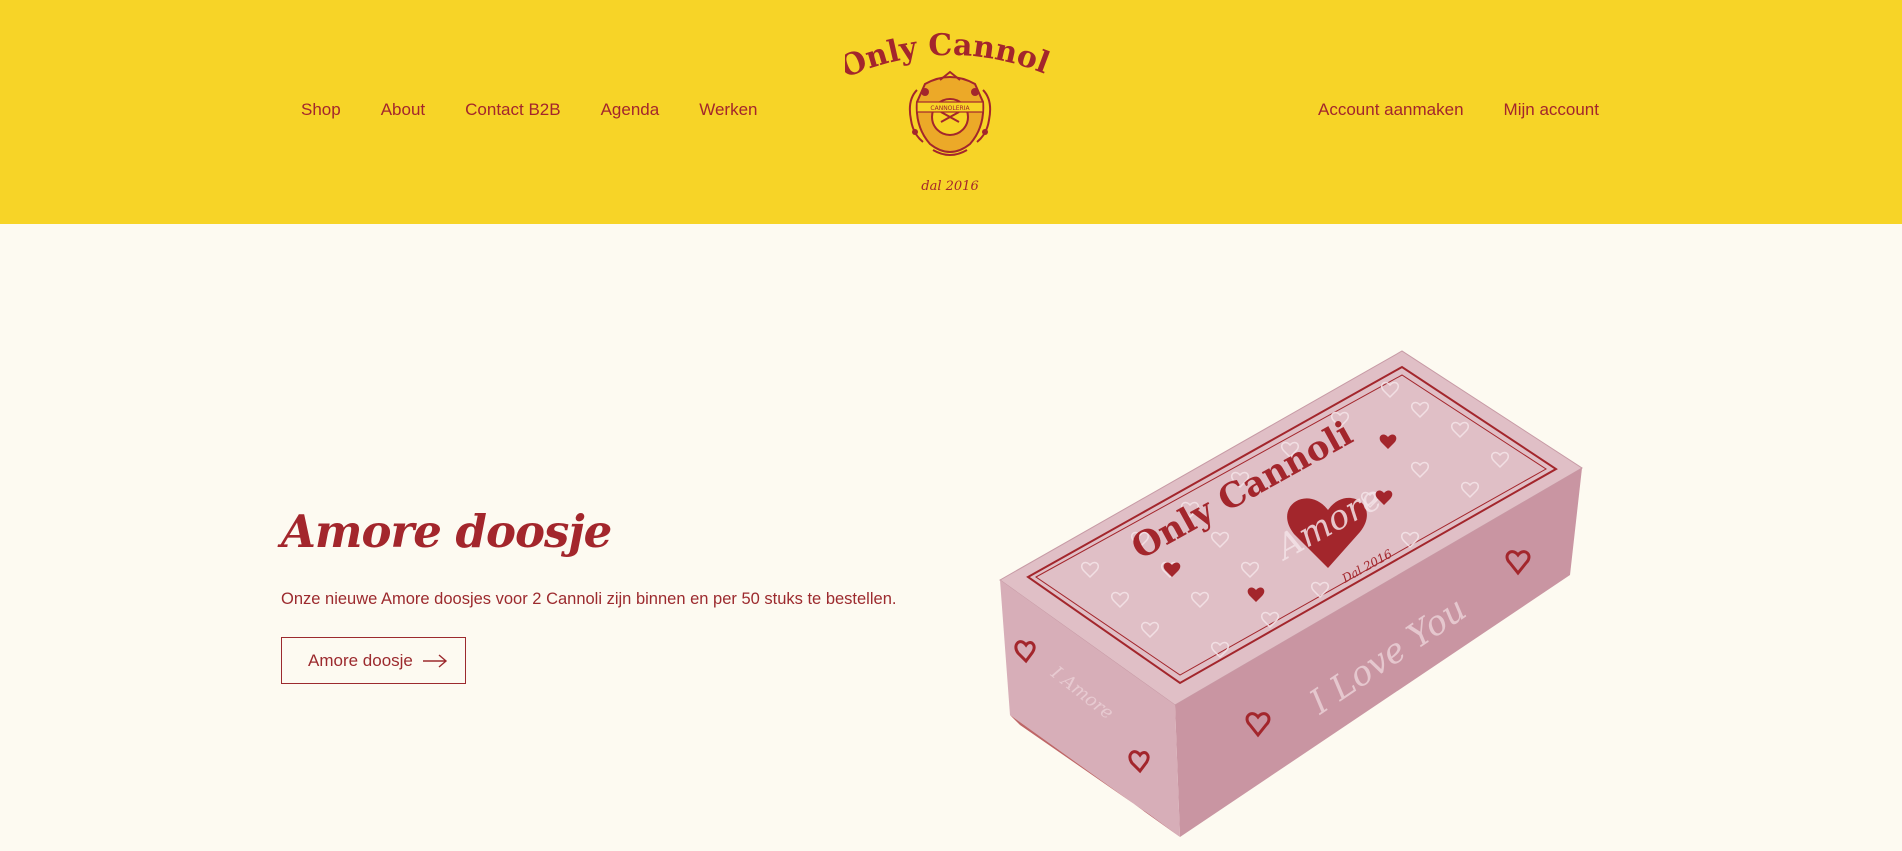 The height and width of the screenshot is (851, 1902). What do you see at coordinates (944, 97) in the screenshot?
I see `only-cannoli-crest-logo: Only Cannoli CANNOLERIA dal 2016` at bounding box center [944, 97].